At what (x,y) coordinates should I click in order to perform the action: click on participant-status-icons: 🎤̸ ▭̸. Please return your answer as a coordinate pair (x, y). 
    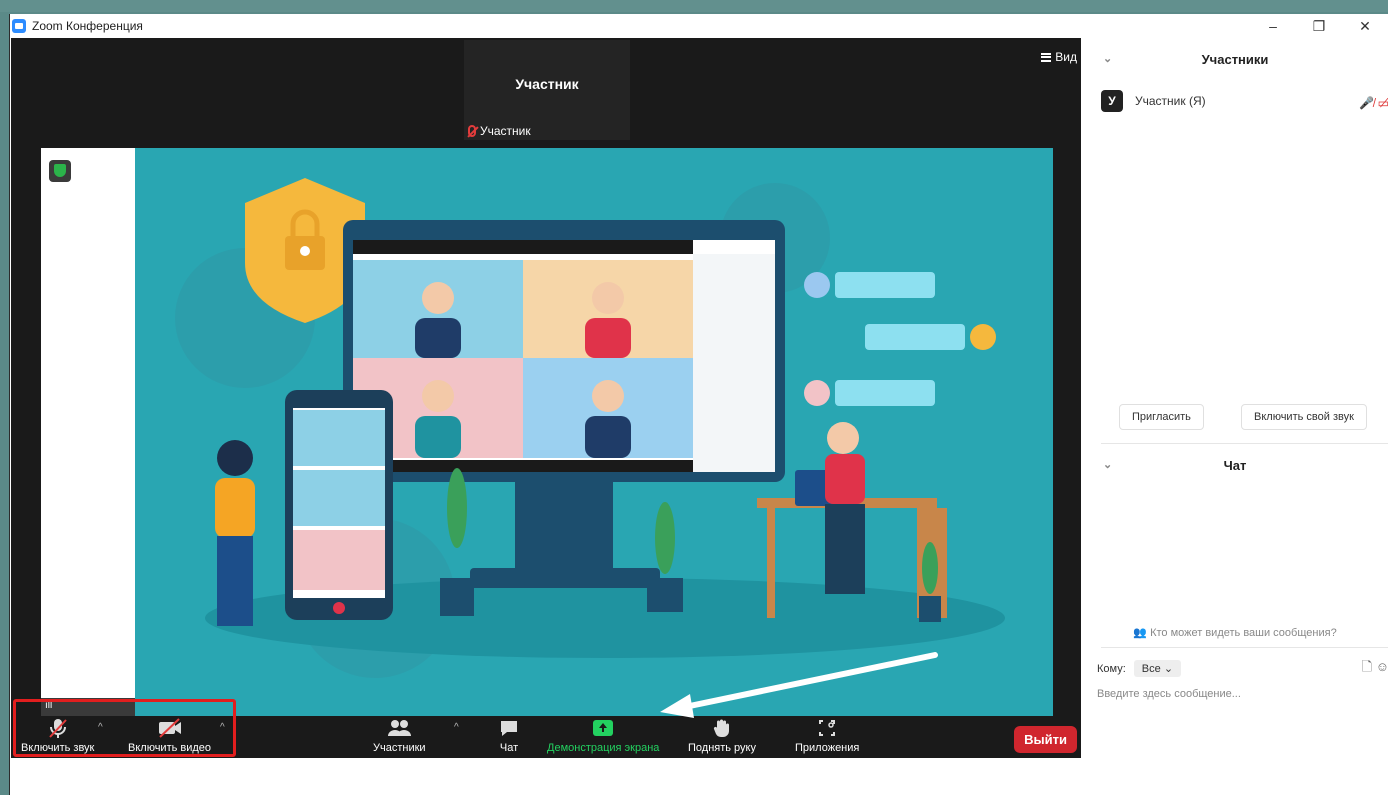
    Looking at the image, I should click on (1373, 103).